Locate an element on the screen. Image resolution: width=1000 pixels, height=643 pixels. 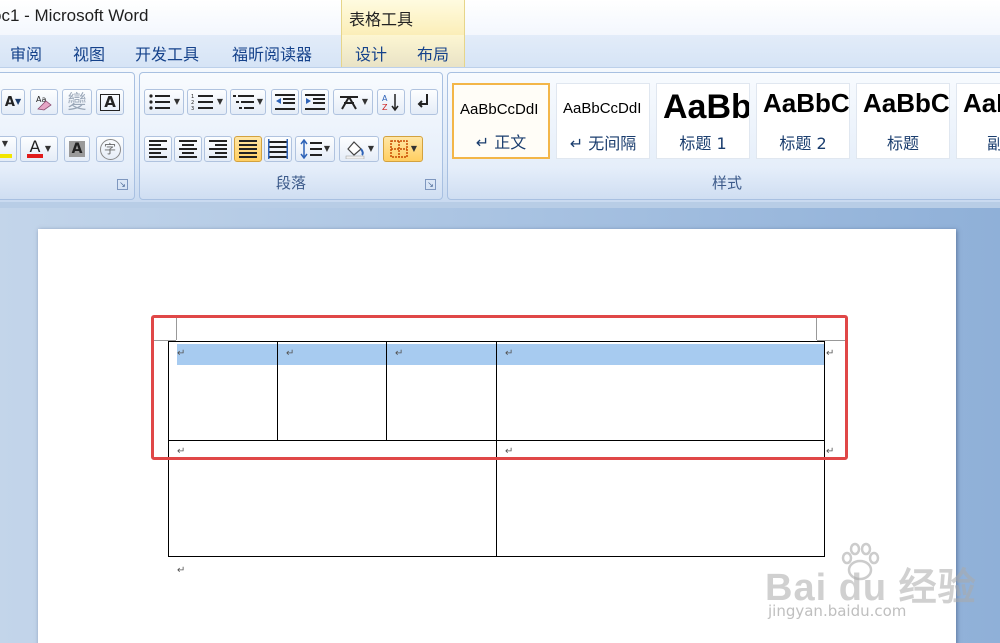
increase-indent-button is located at coordinates (315, 102).